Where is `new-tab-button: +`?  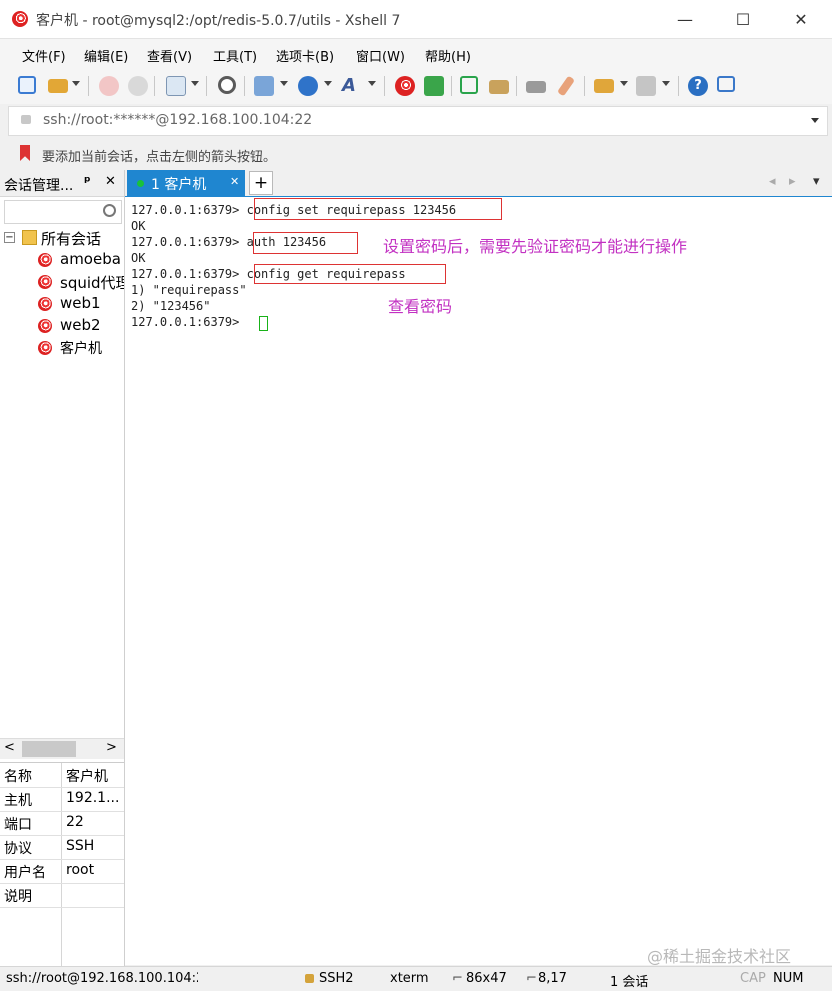
new-tab-button: + is located at coordinates (261, 183).